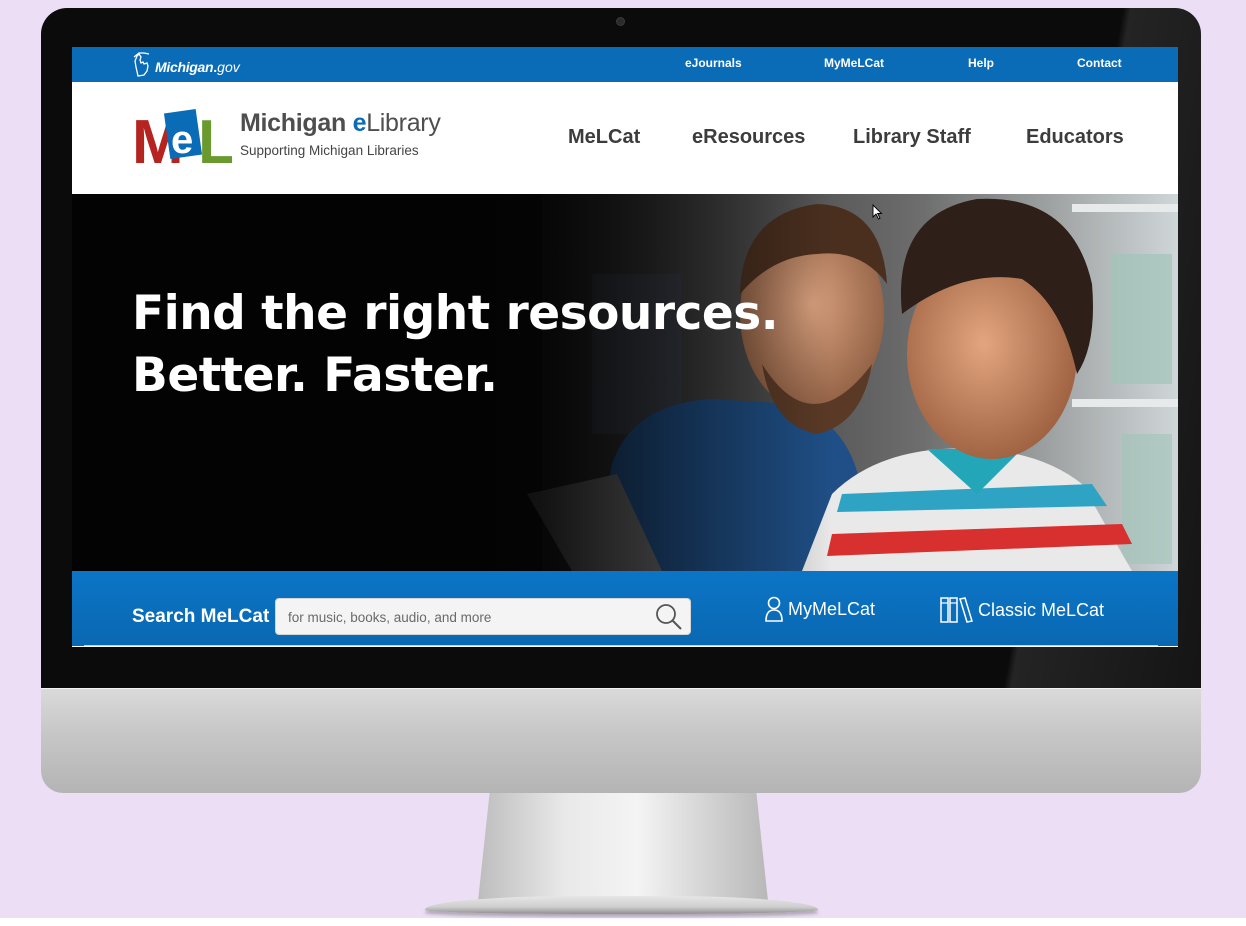  What do you see at coordinates (455, 313) in the screenshot?
I see `hero-headline-line1: Find the right resources.` at bounding box center [455, 313].